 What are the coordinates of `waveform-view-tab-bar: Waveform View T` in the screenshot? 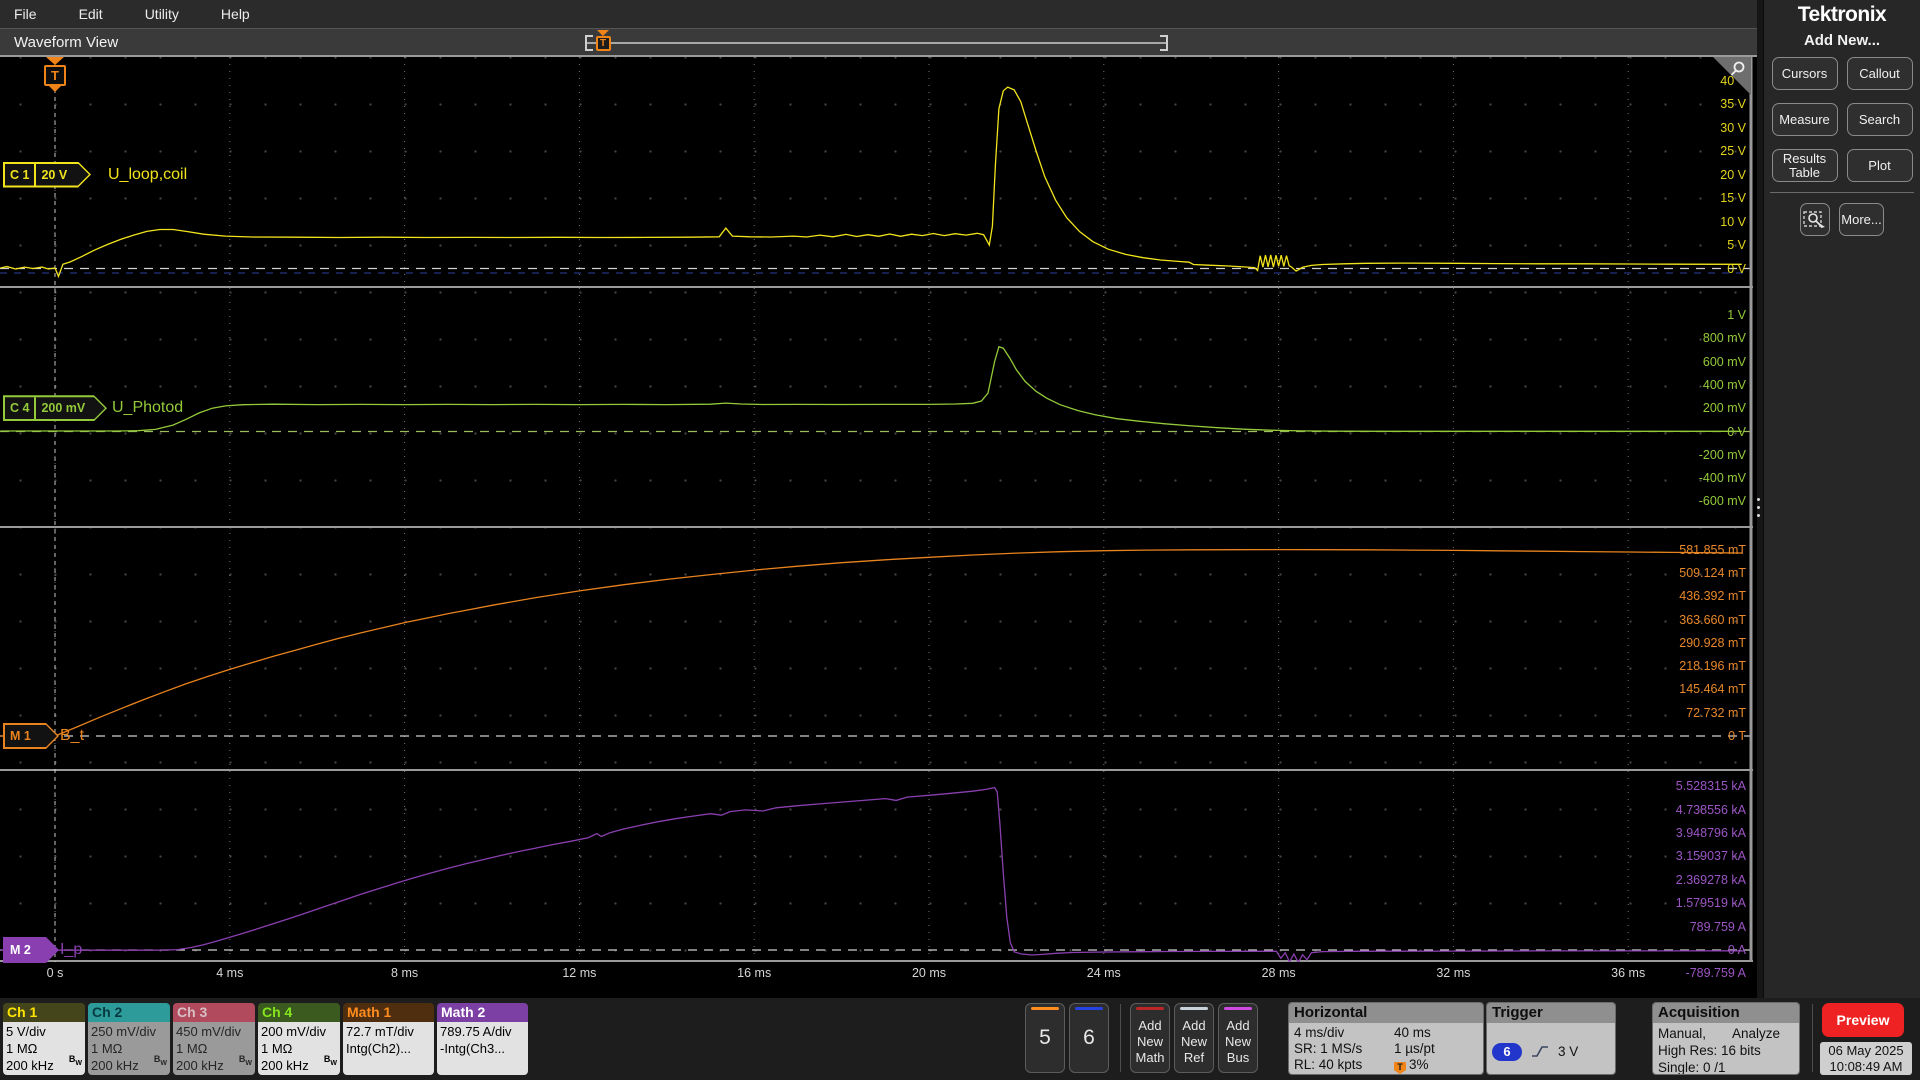 It's located at (878, 42).